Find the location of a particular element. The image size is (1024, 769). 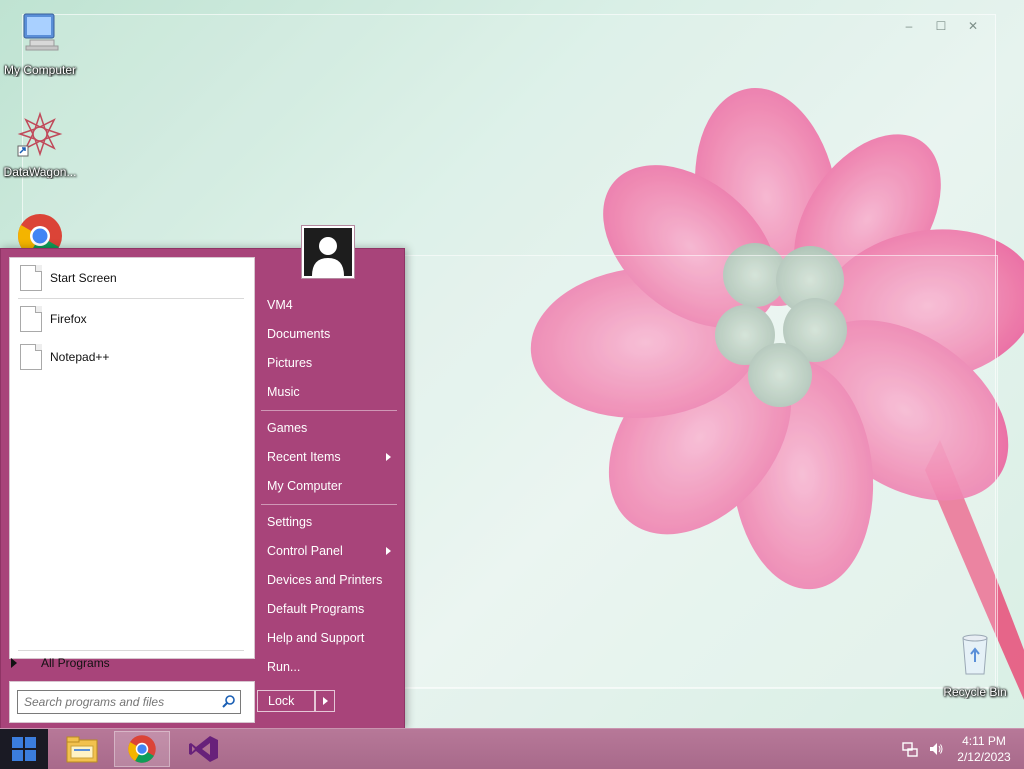

program-item-start-screen: Start Screen is located at coordinates (68, 278).